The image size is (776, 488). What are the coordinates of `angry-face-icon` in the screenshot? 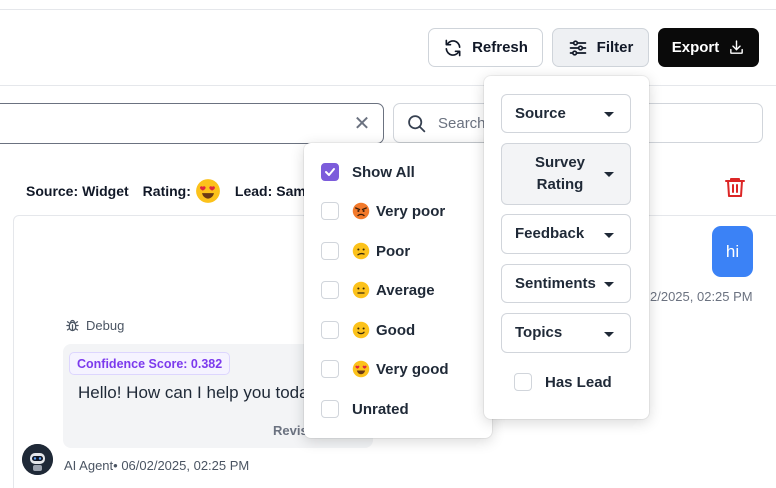 It's located at (361, 211).